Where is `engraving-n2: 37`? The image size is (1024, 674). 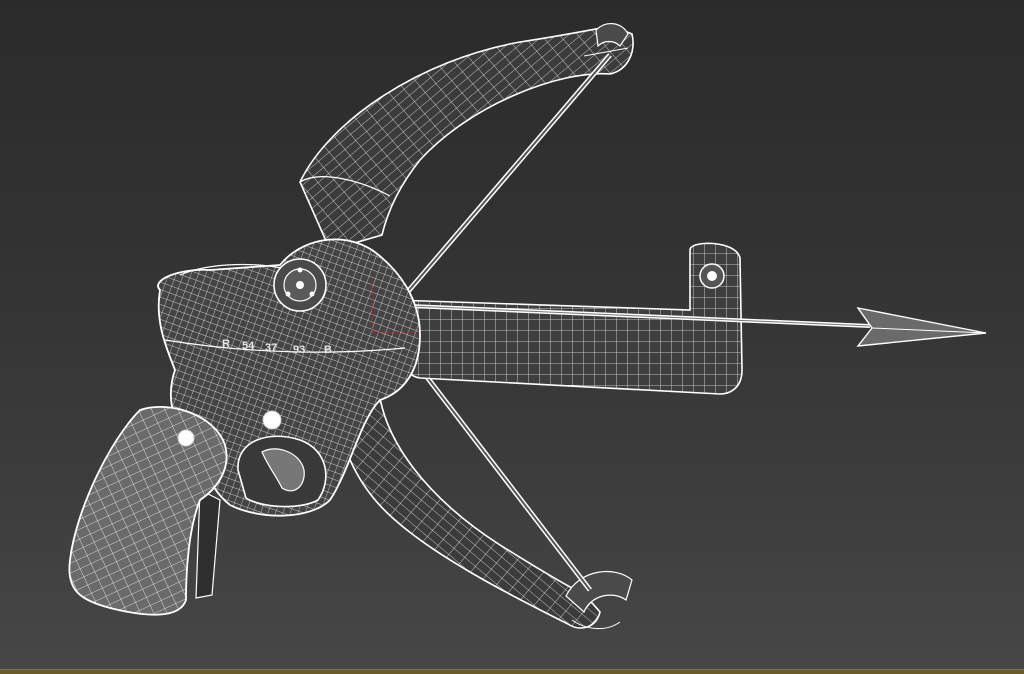
engraving-n2: 37 is located at coordinates (271, 348).